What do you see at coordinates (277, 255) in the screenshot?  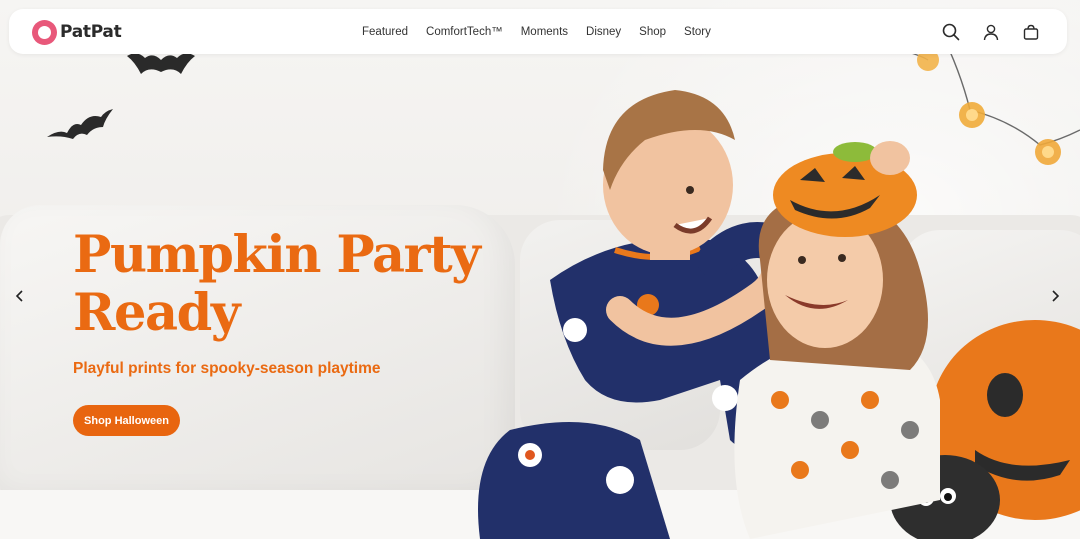 I see `hero-headline-line1: Pumpkin Party` at bounding box center [277, 255].